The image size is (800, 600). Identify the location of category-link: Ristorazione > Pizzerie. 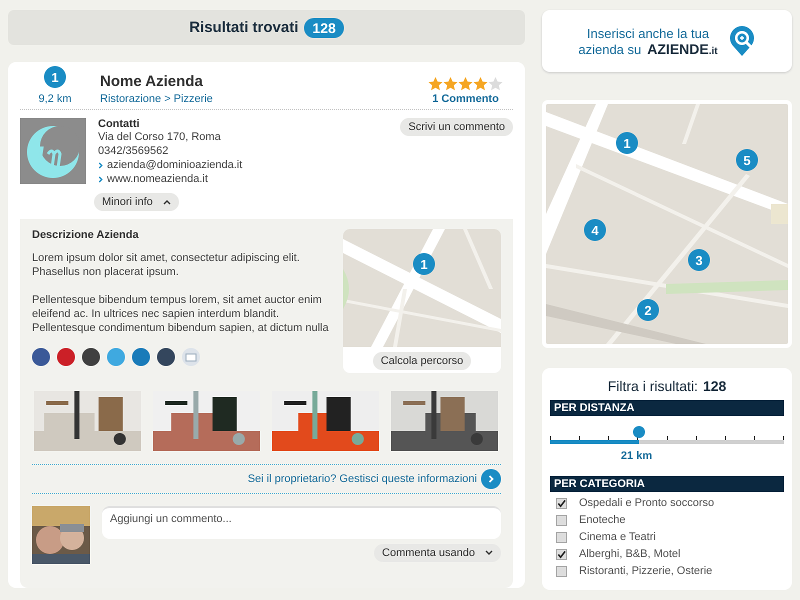
(264, 99).